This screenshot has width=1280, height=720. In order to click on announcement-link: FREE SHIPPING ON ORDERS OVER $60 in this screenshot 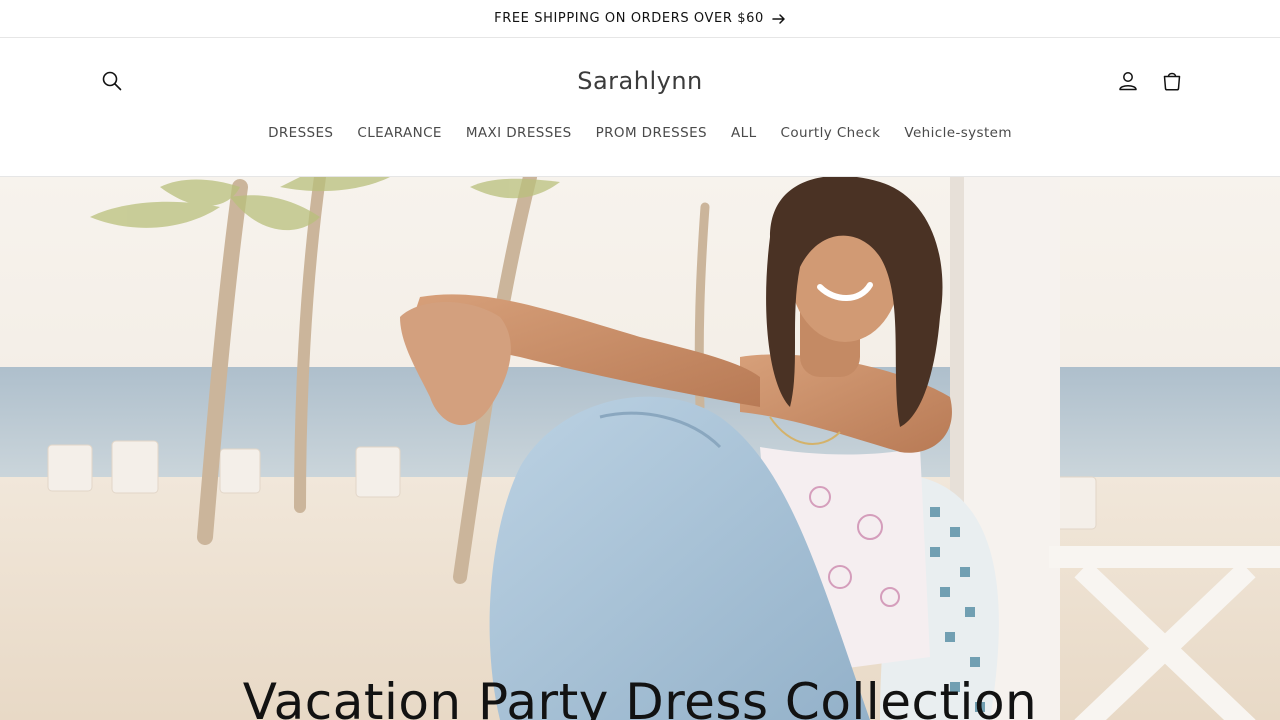, I will do `click(640, 18)`.